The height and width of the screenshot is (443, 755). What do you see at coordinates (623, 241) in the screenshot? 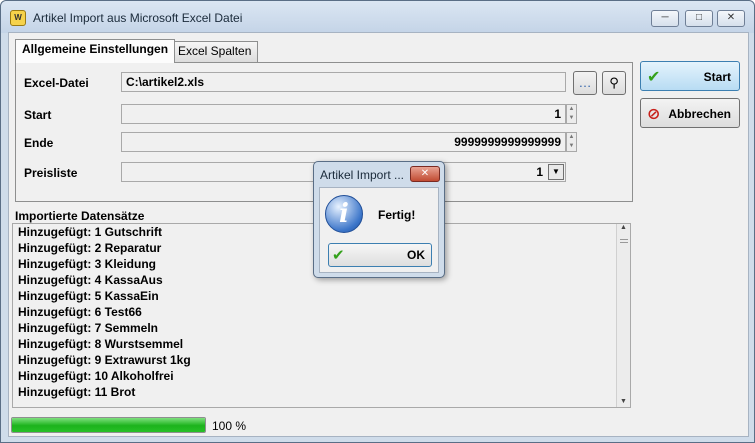
I see `scroll-thumb` at bounding box center [623, 241].